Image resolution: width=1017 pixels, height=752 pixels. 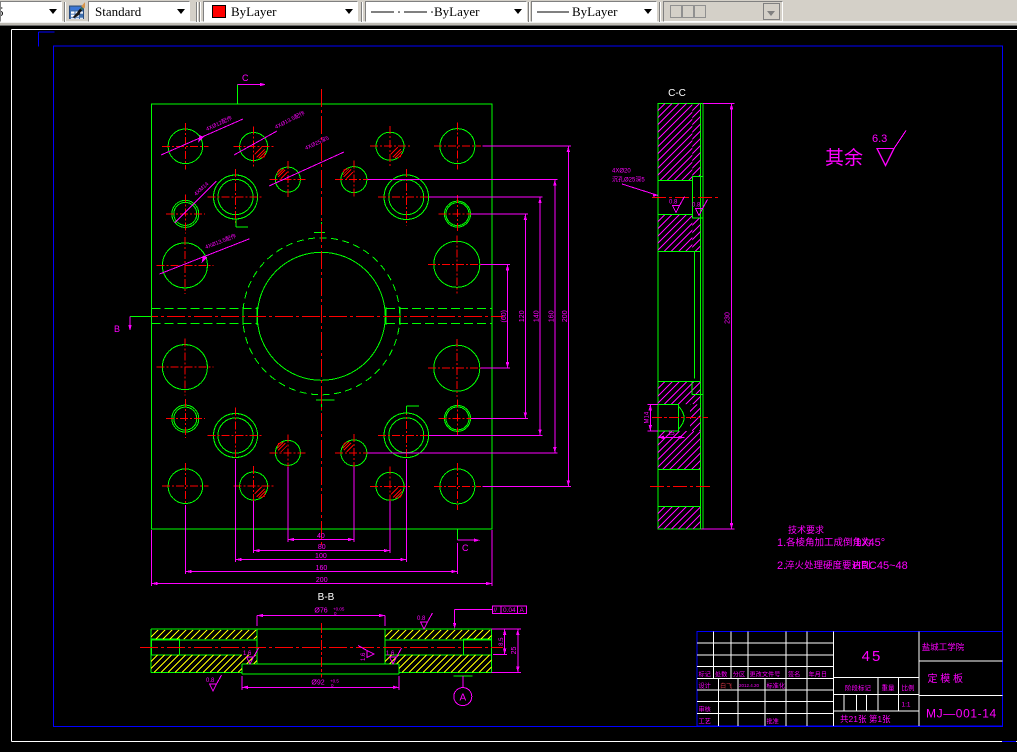 I want to click on svg-text: 2012.4.20, so click(x=749, y=685).